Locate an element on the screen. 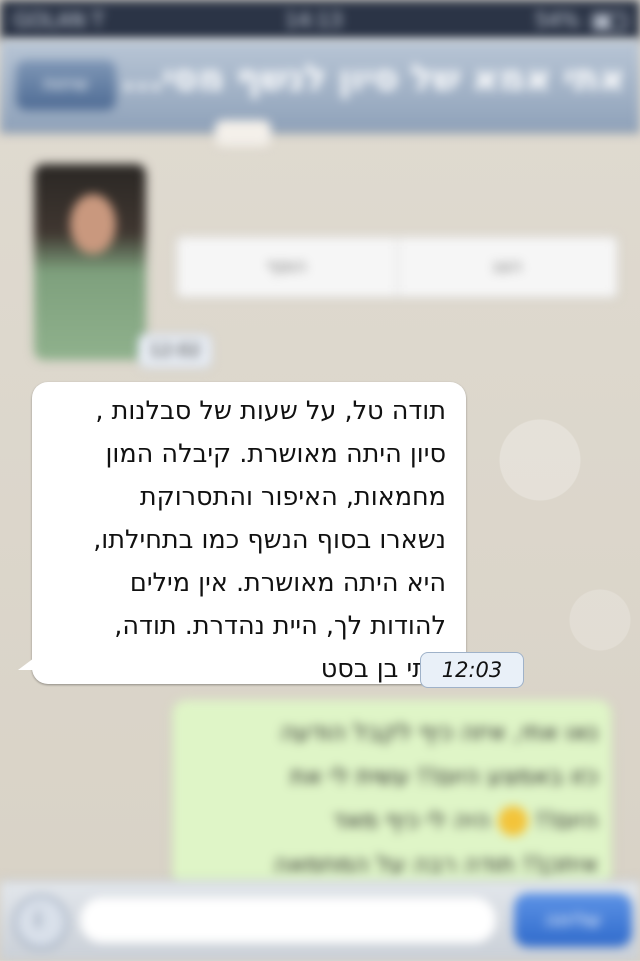 Image resolution: width=640 pixels, height=961 pixels. message-input is located at coordinates (288, 920).